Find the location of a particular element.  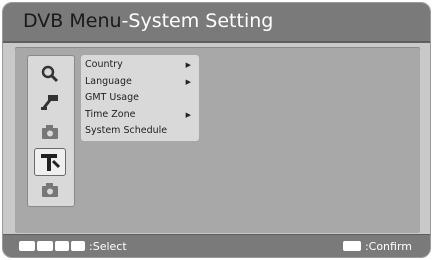

select-hint: :Select is located at coordinates (73, 246).